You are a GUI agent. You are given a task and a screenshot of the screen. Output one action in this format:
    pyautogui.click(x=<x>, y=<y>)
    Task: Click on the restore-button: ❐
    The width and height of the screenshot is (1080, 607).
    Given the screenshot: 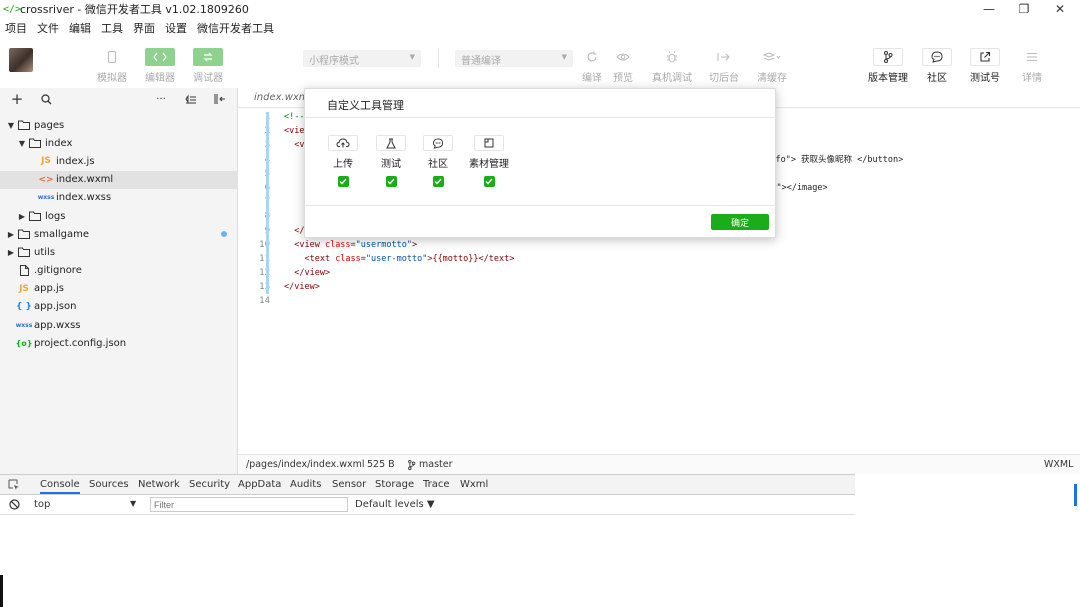 What is the action you would take?
    pyautogui.click(x=1024, y=9)
    